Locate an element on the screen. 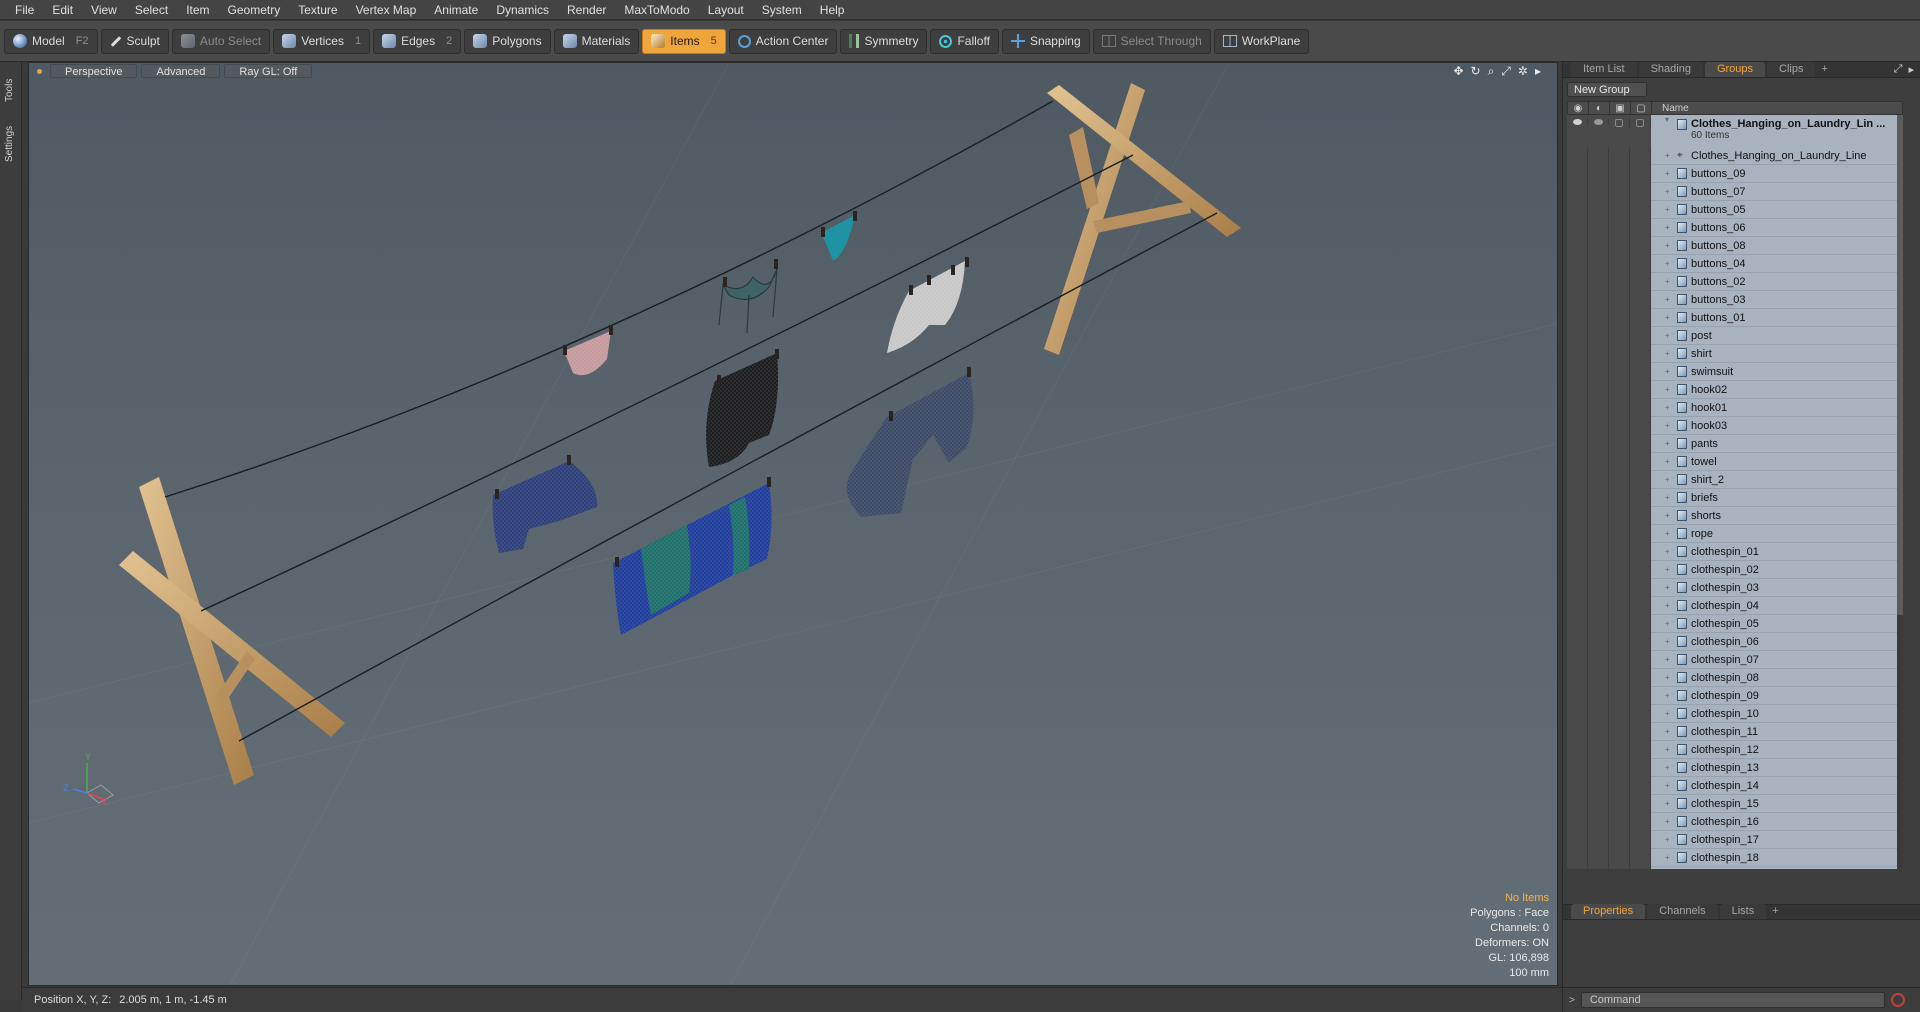 Image resolution: width=1920 pixels, height=1012 pixels. group-item-row: + clothespin_04 is located at coordinates (1735, 605).